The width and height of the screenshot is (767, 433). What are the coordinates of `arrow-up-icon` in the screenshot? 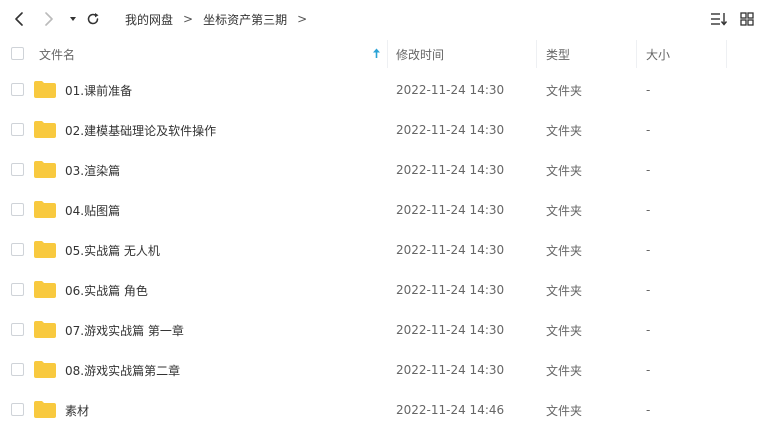 It's located at (376, 53).